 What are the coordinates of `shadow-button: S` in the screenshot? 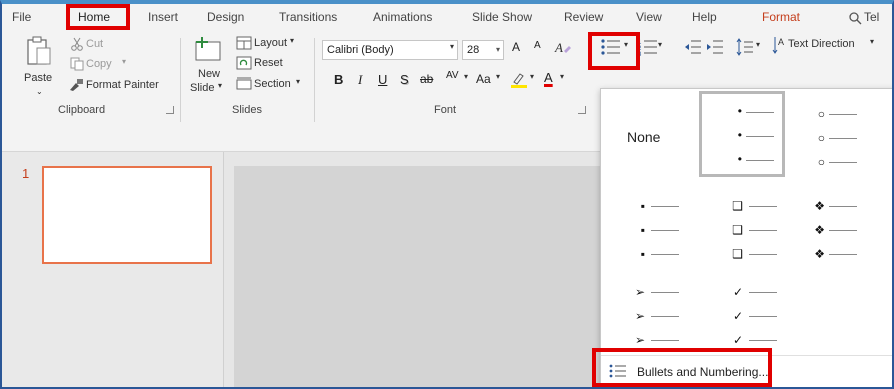 It's located at (404, 79).